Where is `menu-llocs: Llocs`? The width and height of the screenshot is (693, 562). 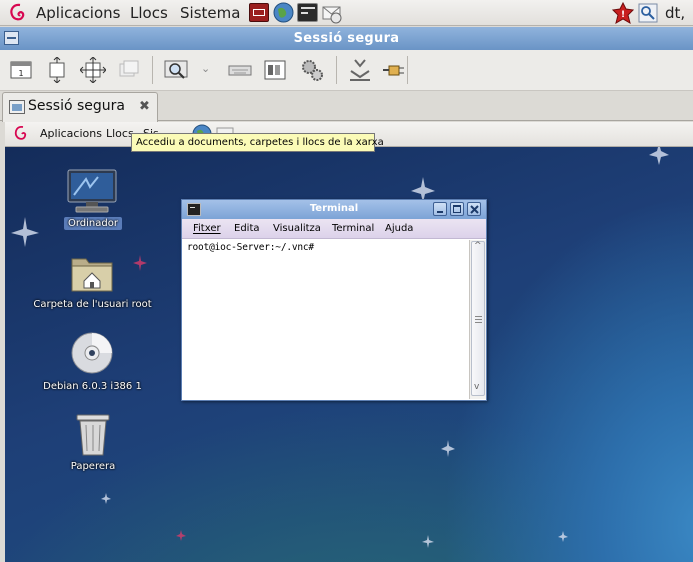
menu-llocs: Llocs is located at coordinates (149, 13).